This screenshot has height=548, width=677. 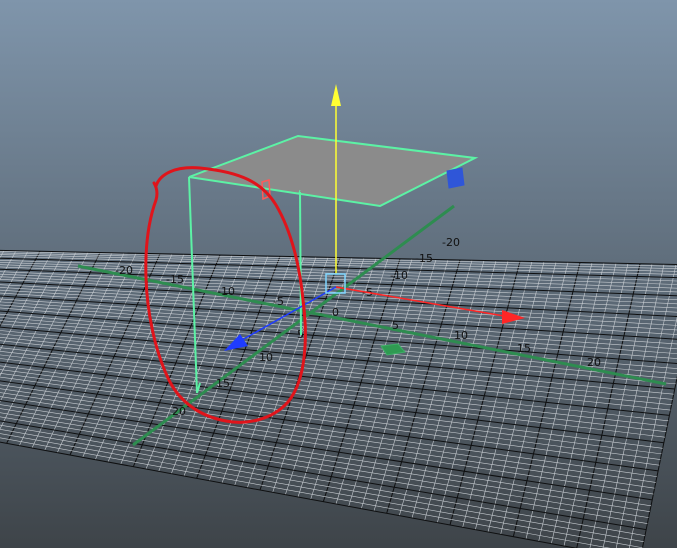 I want to click on grid-label-x-pos-15: 15, so click(x=524, y=348).